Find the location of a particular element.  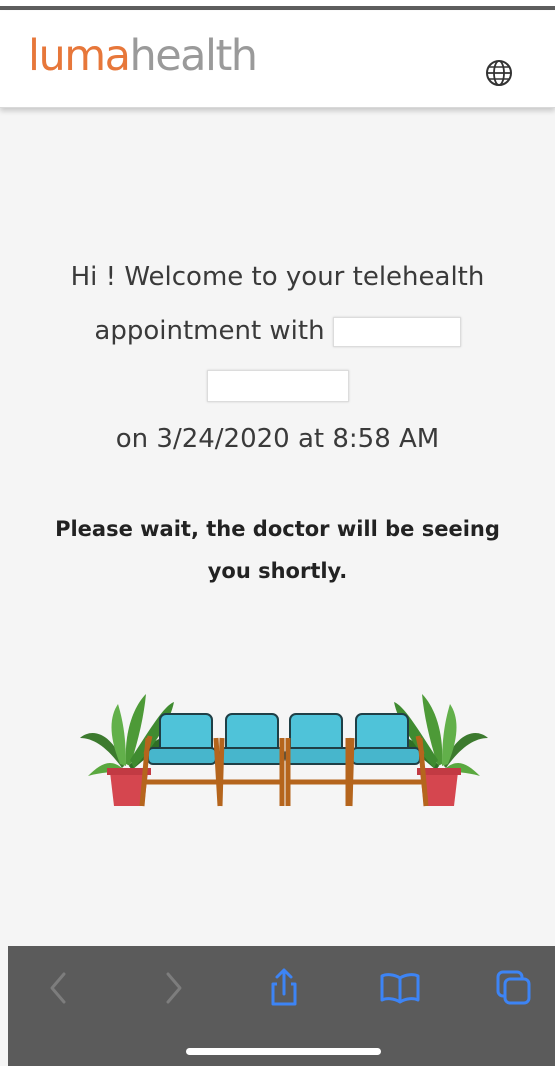

globe-icon is located at coordinates (499, 73).